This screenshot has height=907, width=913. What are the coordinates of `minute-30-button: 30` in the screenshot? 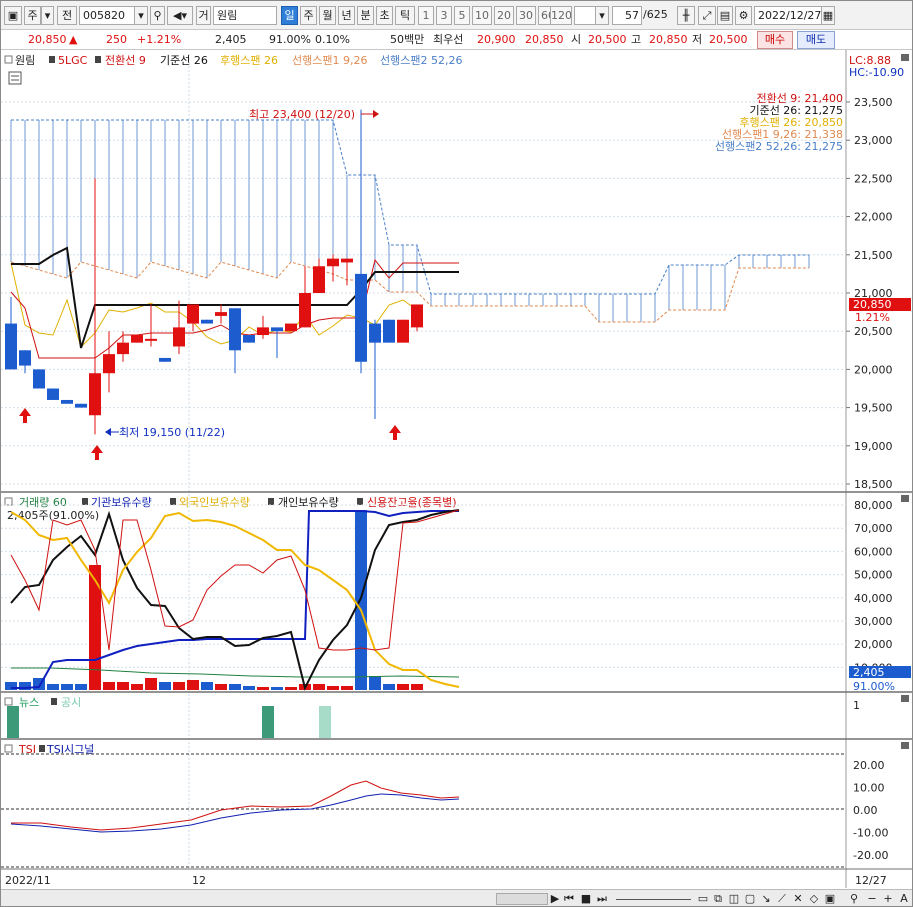 It's located at (526, 15).